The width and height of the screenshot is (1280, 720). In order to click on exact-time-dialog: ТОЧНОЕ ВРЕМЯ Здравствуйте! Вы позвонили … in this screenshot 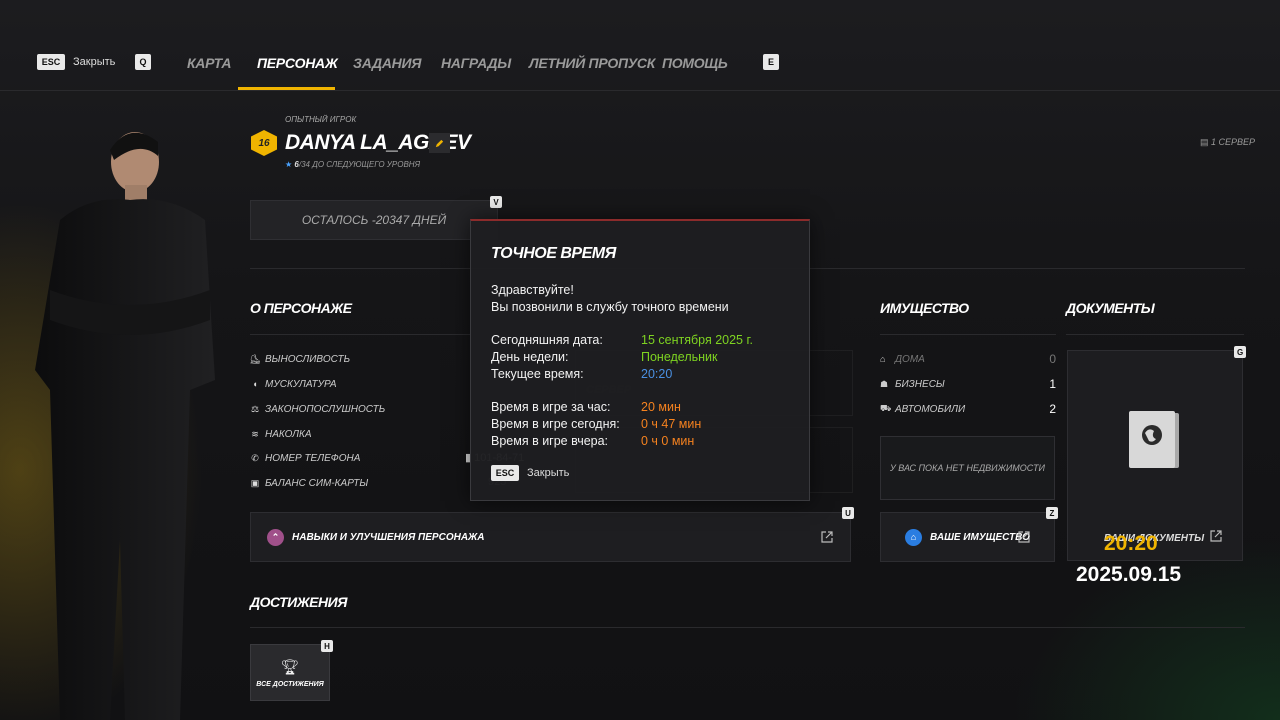, I will do `click(640, 360)`.